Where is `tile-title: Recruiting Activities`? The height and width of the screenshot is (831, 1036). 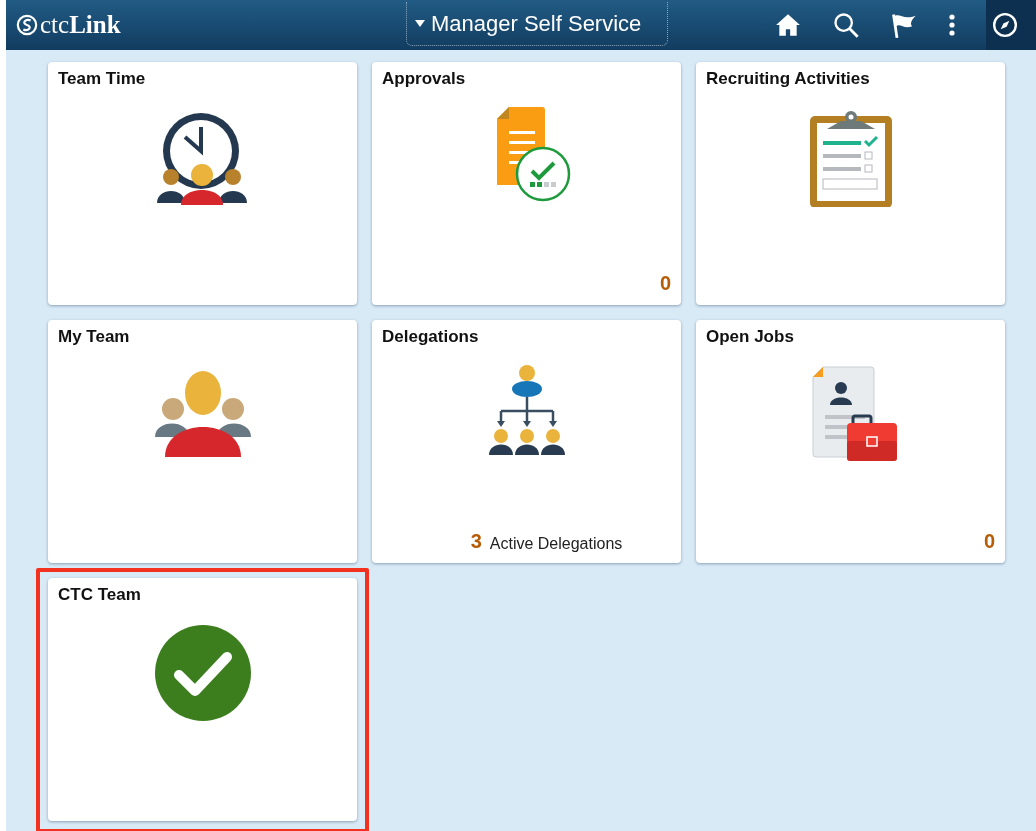
tile-title: Recruiting Activities is located at coordinates (788, 79).